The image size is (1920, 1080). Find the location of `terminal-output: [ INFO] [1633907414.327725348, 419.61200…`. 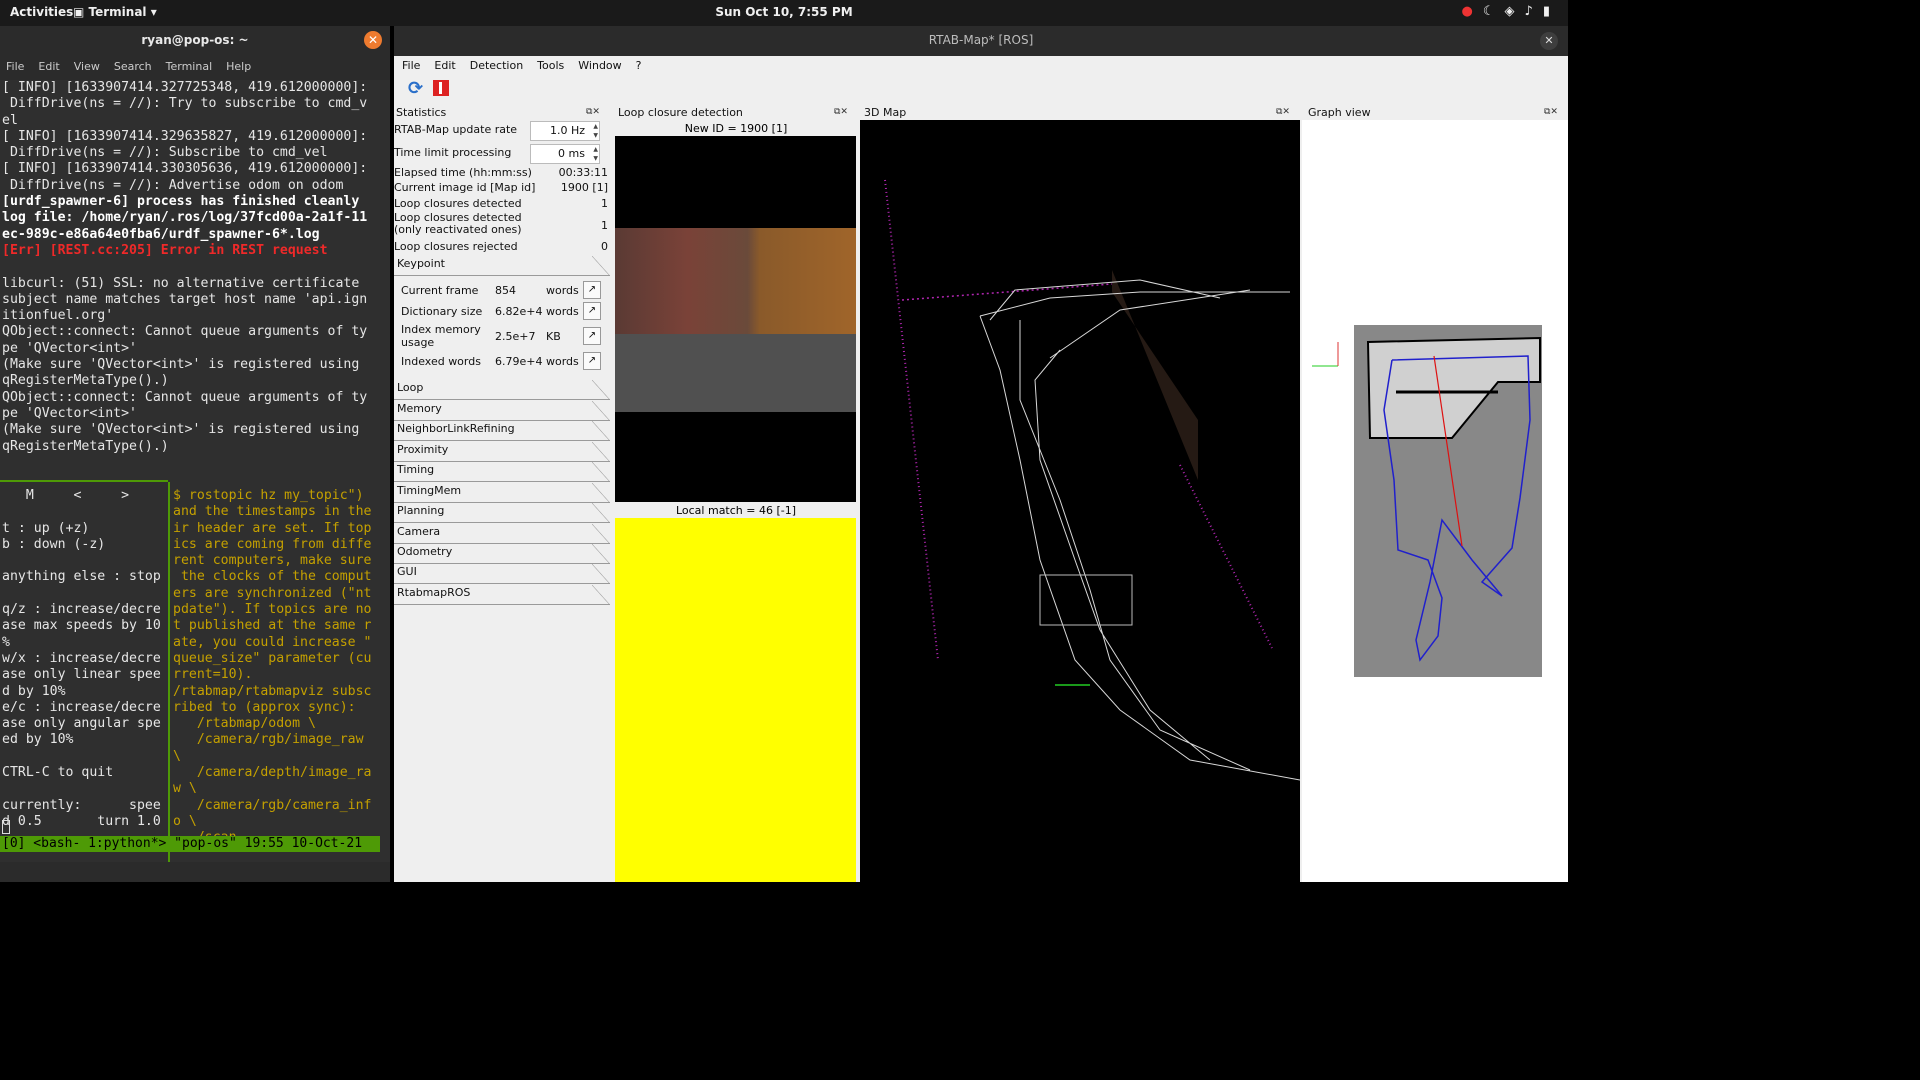

terminal-output: [ INFO] [1633907414.327725348, 419.61200… is located at coordinates (195, 291).